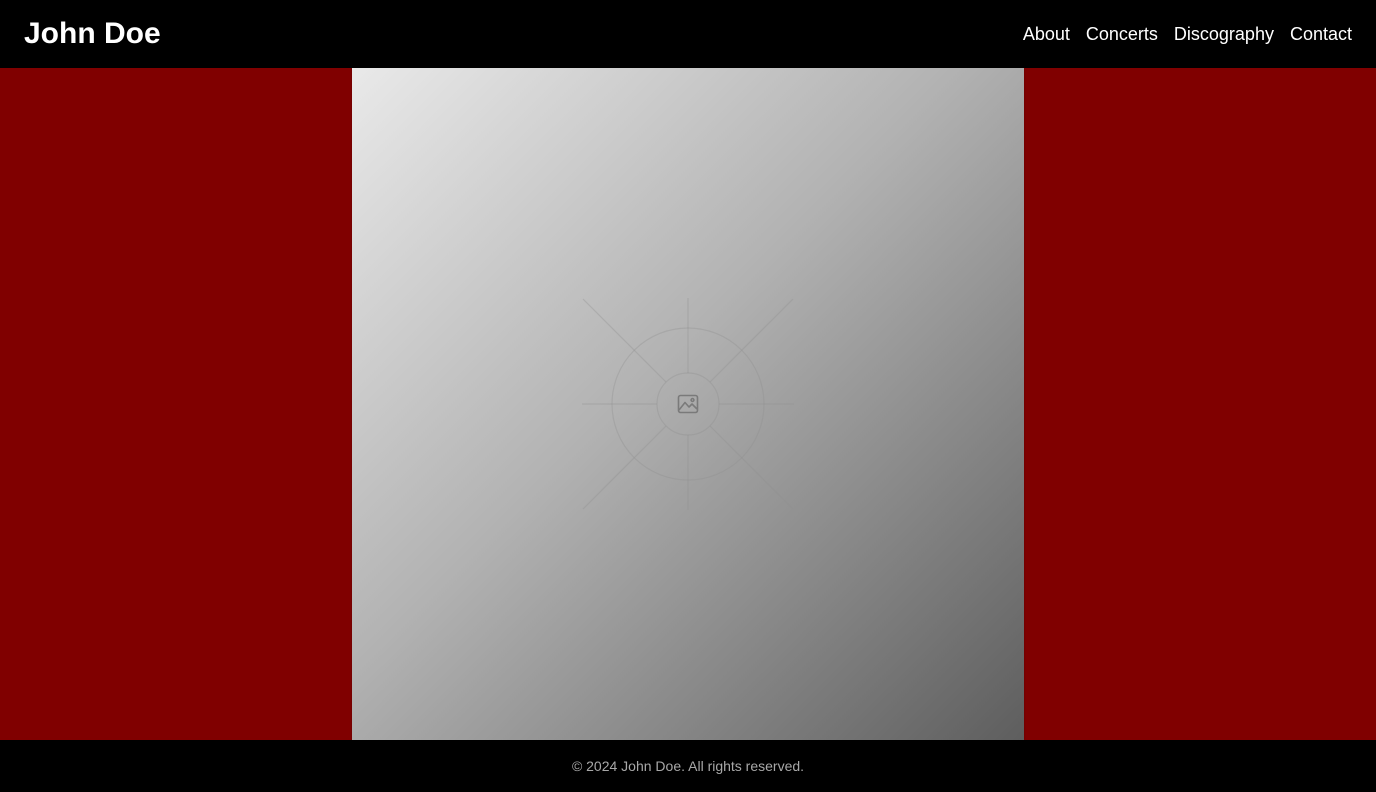 This screenshot has width=1376, height=792. I want to click on main-nav: About Concerts Discography Contact, so click(1187, 34).